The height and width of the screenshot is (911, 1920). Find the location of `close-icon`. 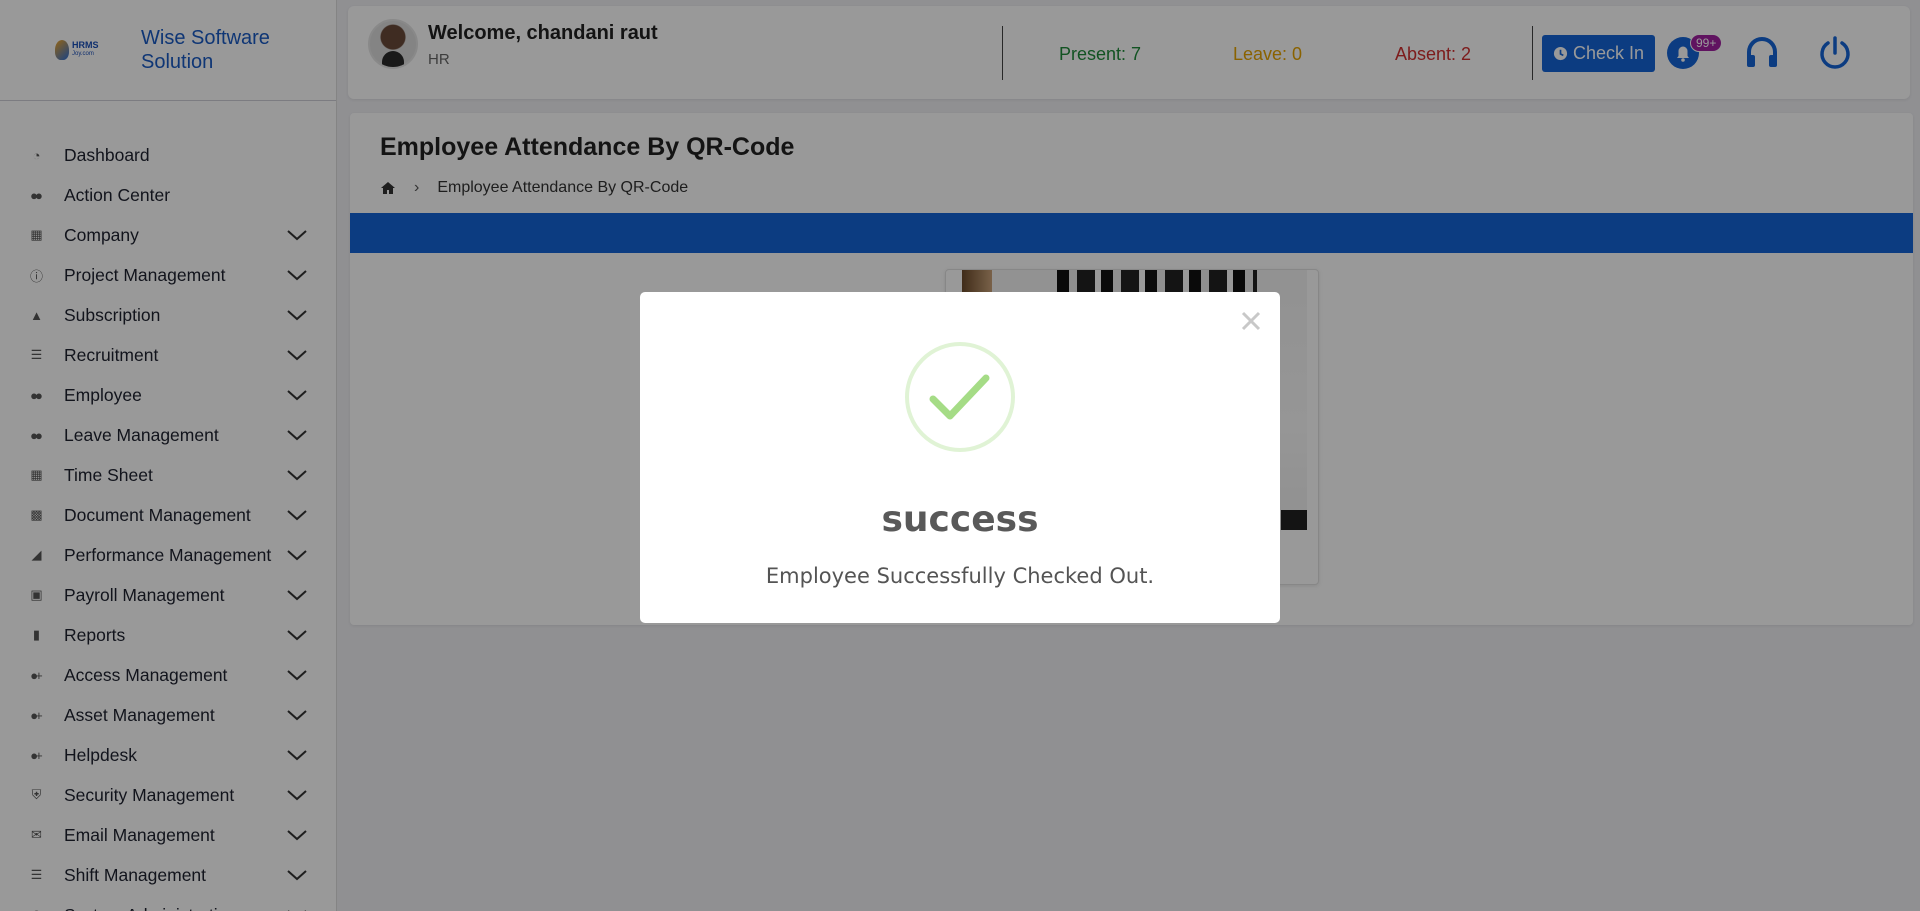

close-icon is located at coordinates (1251, 321).